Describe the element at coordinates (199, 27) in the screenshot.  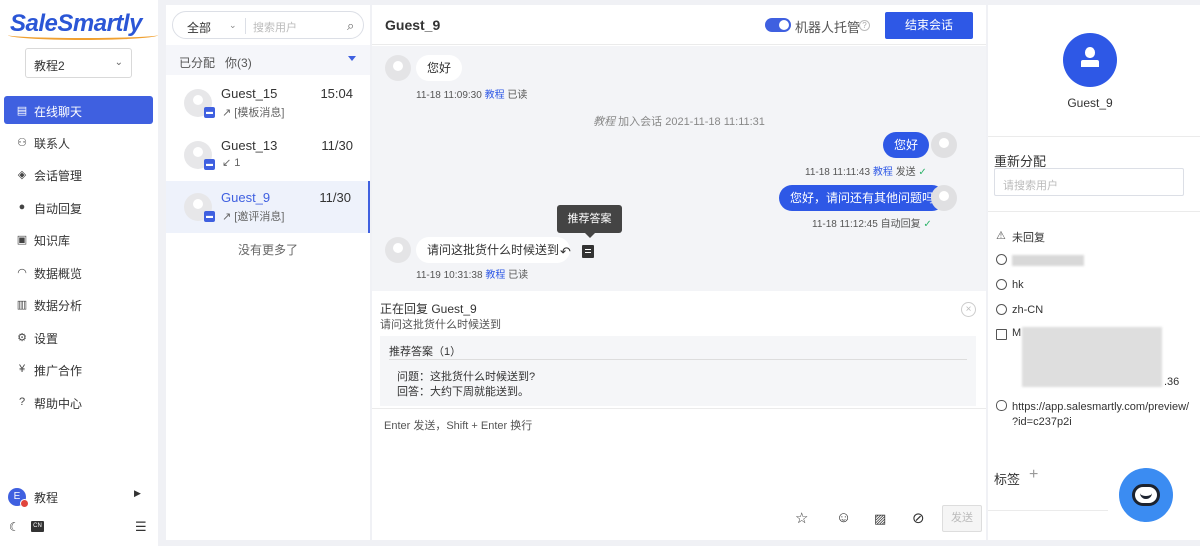
I see `filter-select: 全部` at that location.